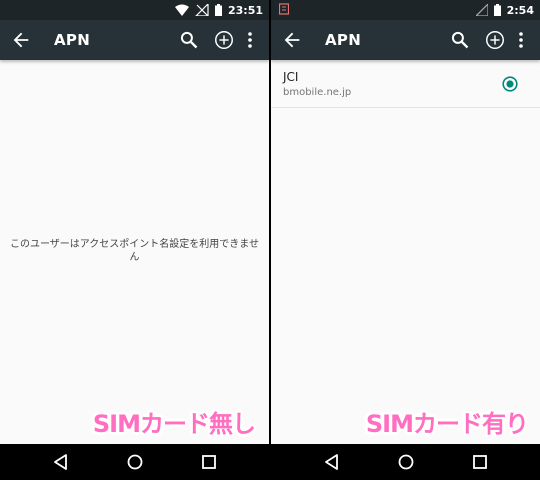 The width and height of the screenshot is (540, 480). What do you see at coordinates (405, 10) in the screenshot?
I see `status-bar: 2:54` at bounding box center [405, 10].